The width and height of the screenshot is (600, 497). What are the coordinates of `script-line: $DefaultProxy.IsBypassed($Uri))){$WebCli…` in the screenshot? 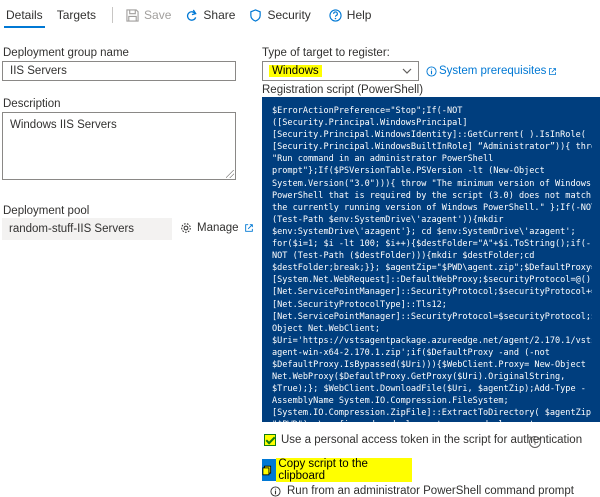 It's located at (429, 364).